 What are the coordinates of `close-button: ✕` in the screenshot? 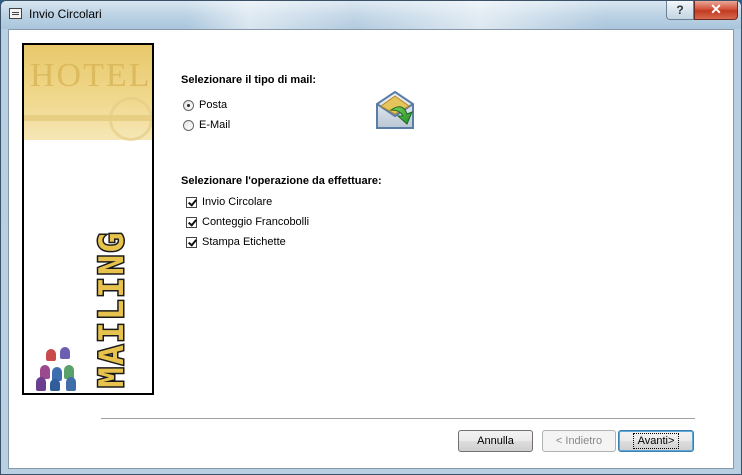 It's located at (716, 10).